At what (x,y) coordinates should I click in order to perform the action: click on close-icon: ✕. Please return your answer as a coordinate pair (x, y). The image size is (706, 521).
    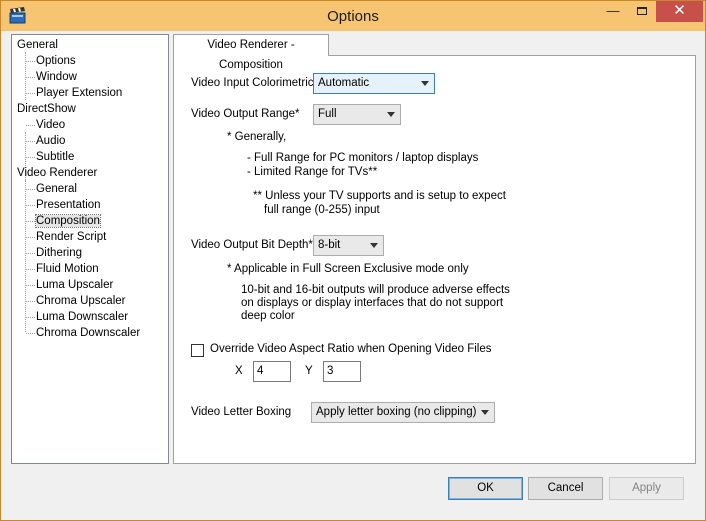
    Looking at the image, I should click on (679, 10).